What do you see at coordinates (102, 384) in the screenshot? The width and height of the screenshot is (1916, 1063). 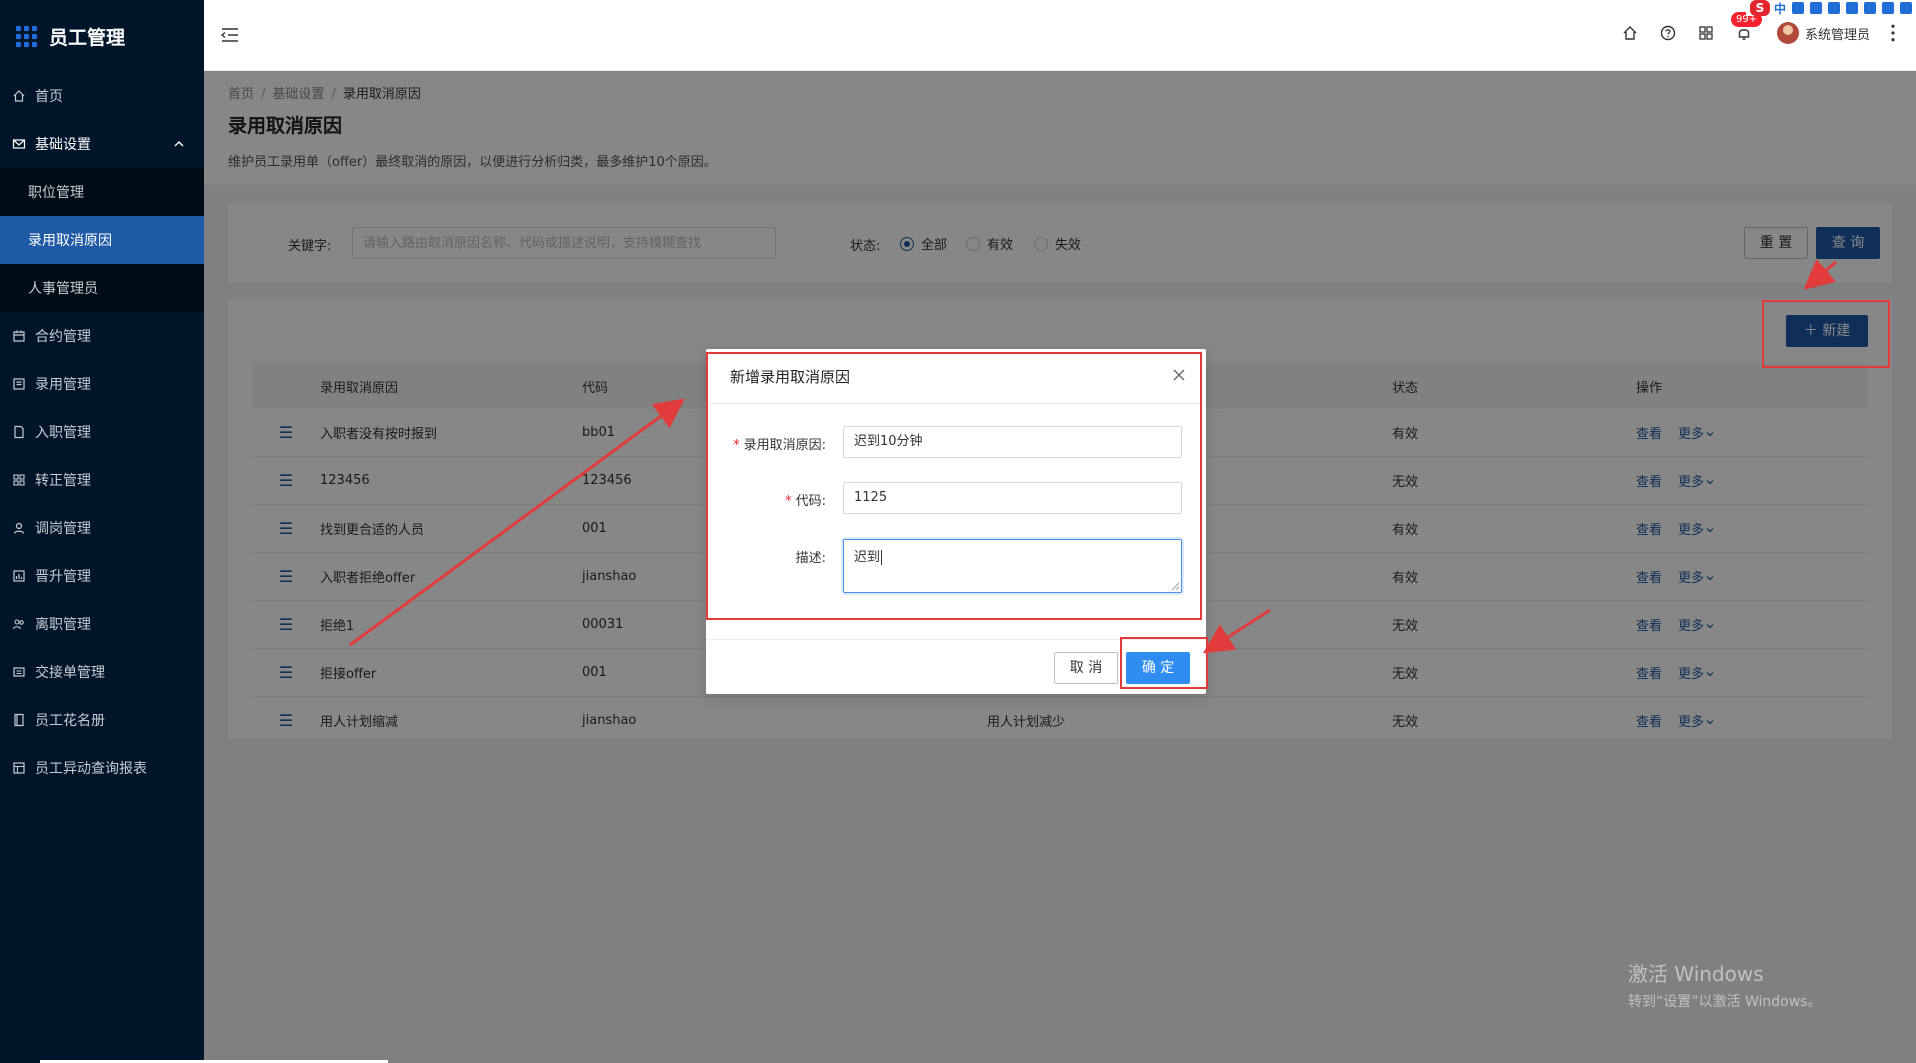 I see `sidebar-item-hiring: 录用管理` at bounding box center [102, 384].